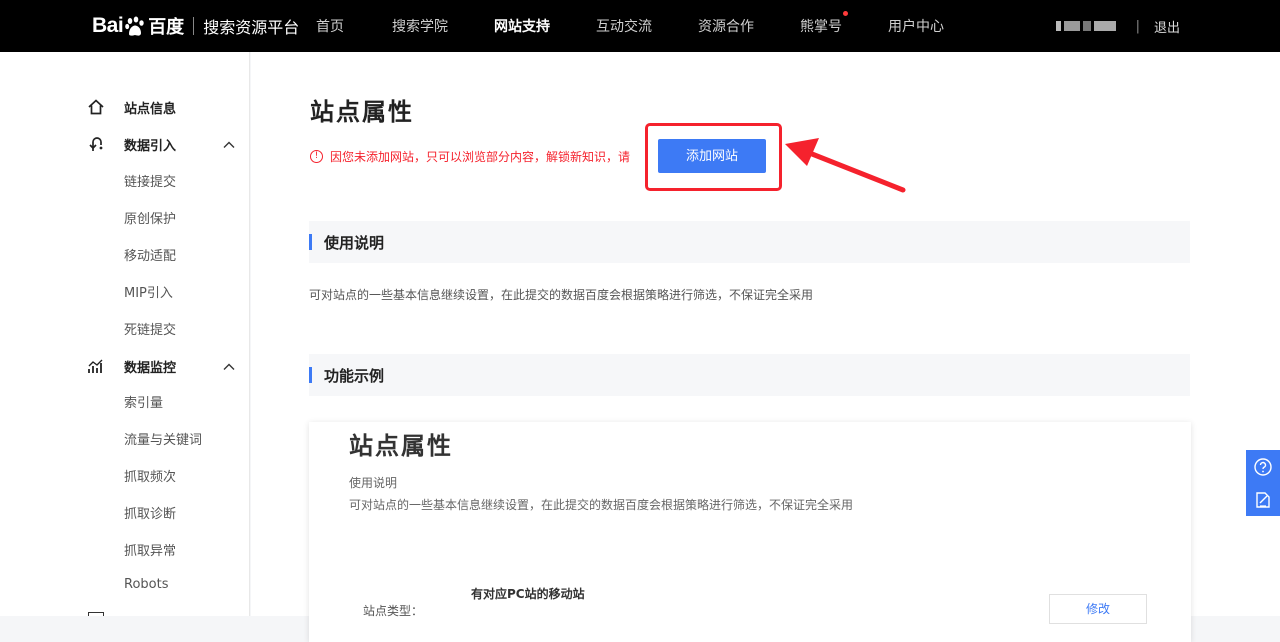 Image resolution: width=1280 pixels, height=642 pixels. What do you see at coordinates (143, 401) in the screenshot?
I see `sidebar-item-index-volume: 索引量` at bounding box center [143, 401].